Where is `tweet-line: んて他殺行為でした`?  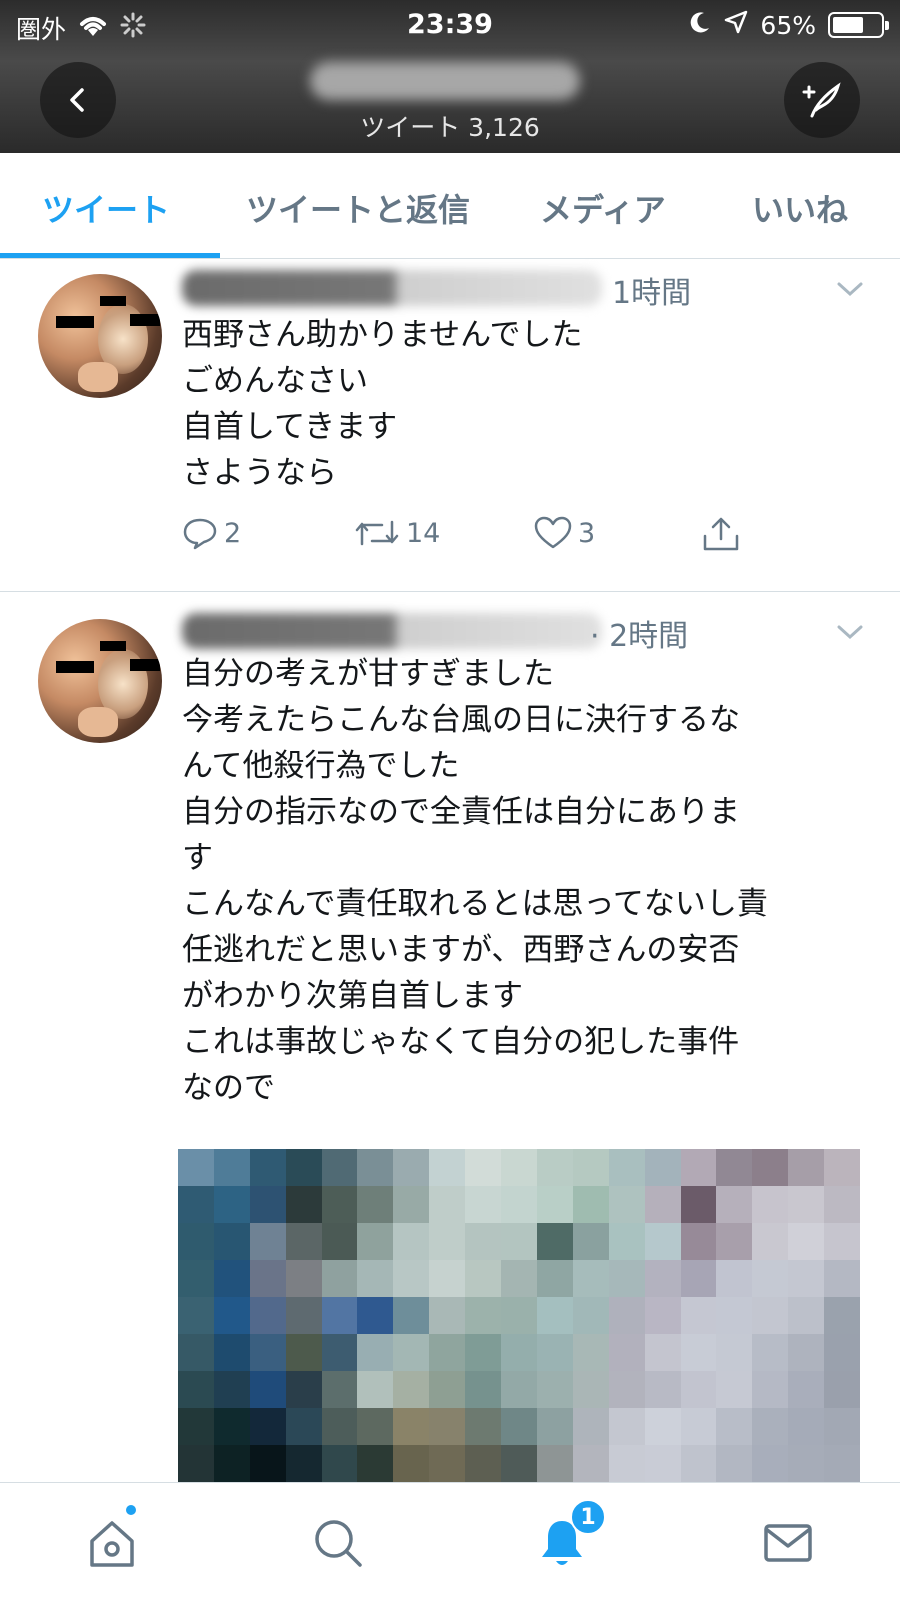 tweet-line: んて他殺行為でした is located at coordinates (321, 766).